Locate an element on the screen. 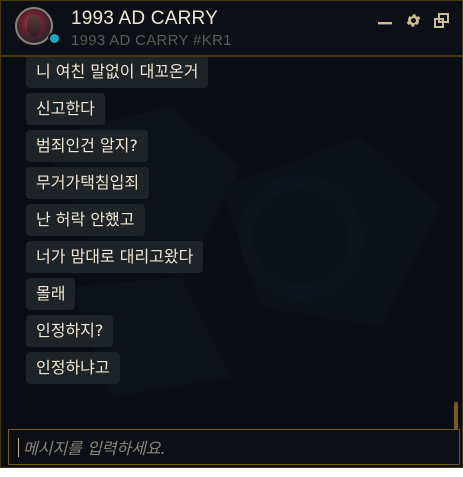 This screenshot has width=463, height=477. friend-name: 1993 AD CARRY is located at coordinates (144, 18).